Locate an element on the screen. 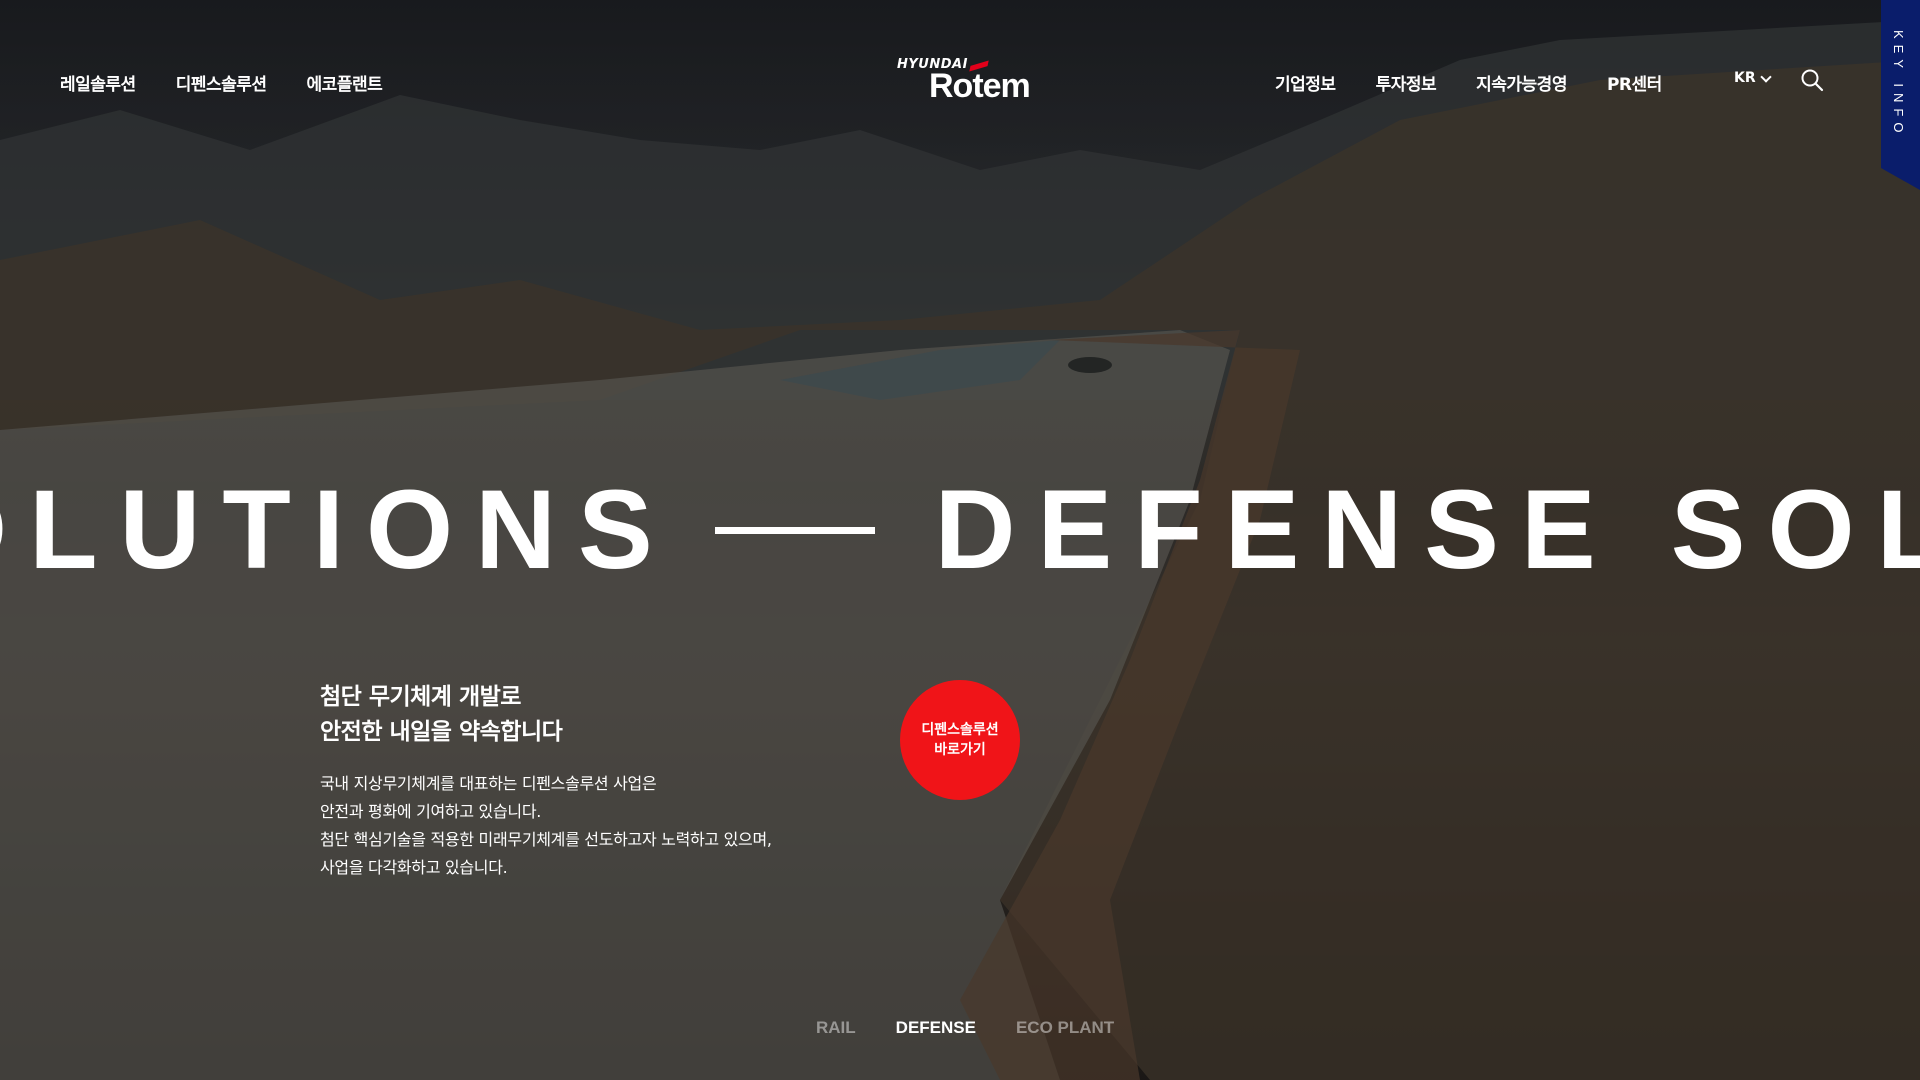  marquee-text-right: DEFENSE SOL is located at coordinates (1427, 530).